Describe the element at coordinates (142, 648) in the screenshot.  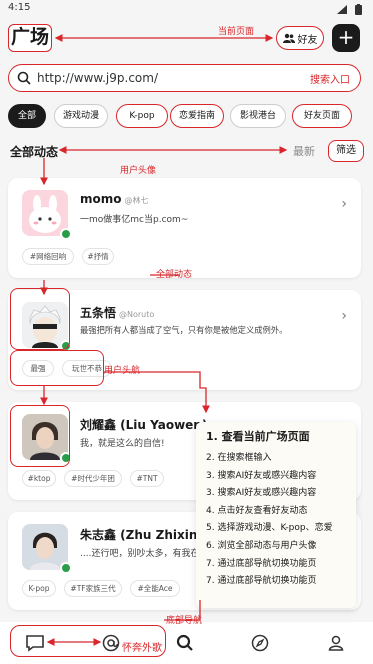
I see `annotation-bottom-highlight: 怀奔外歌` at that location.